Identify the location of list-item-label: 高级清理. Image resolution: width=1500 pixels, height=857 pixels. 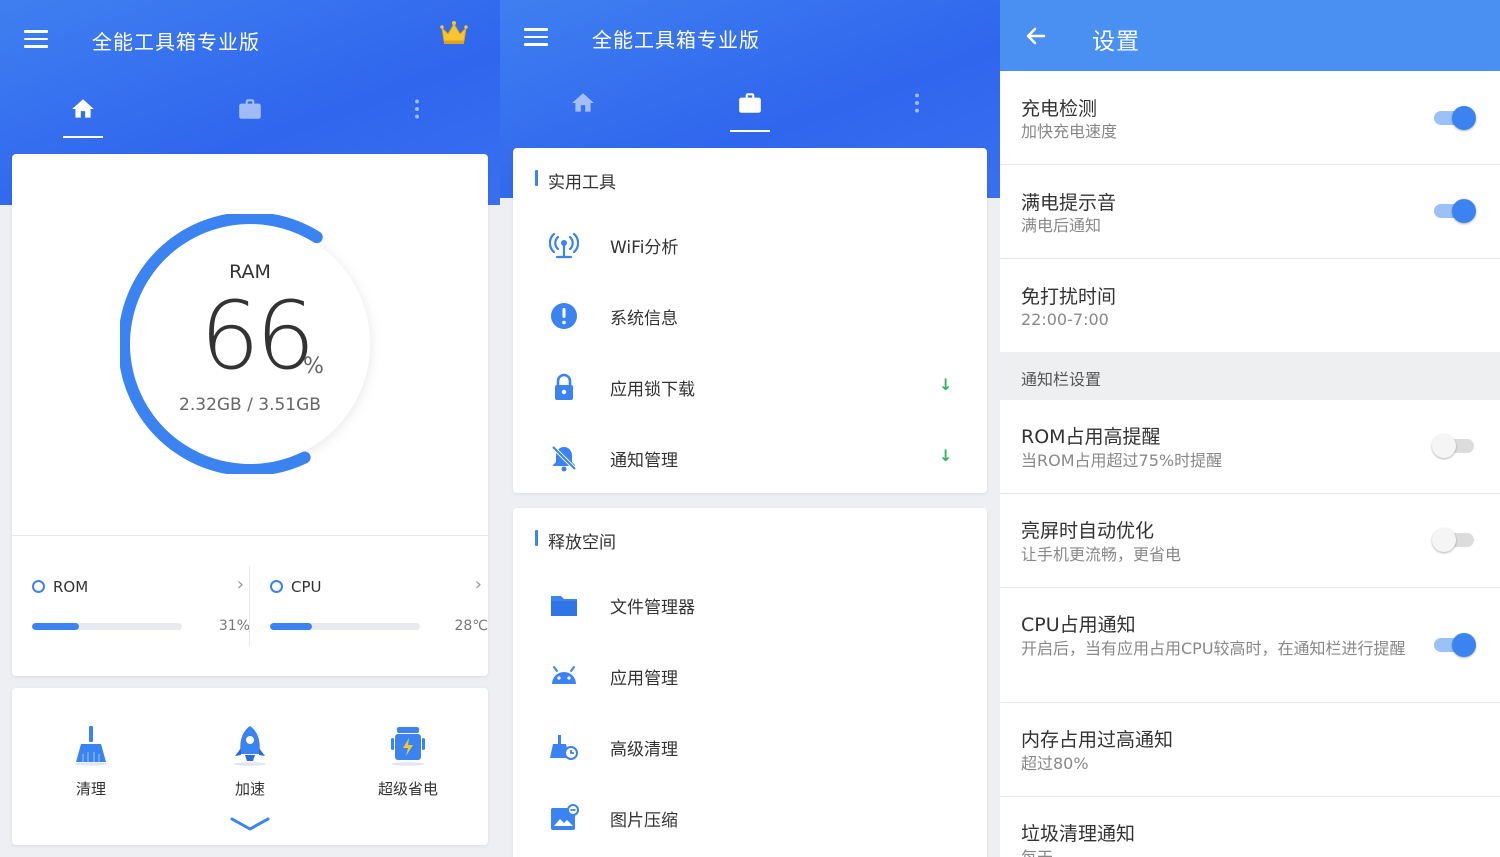
(644, 750).